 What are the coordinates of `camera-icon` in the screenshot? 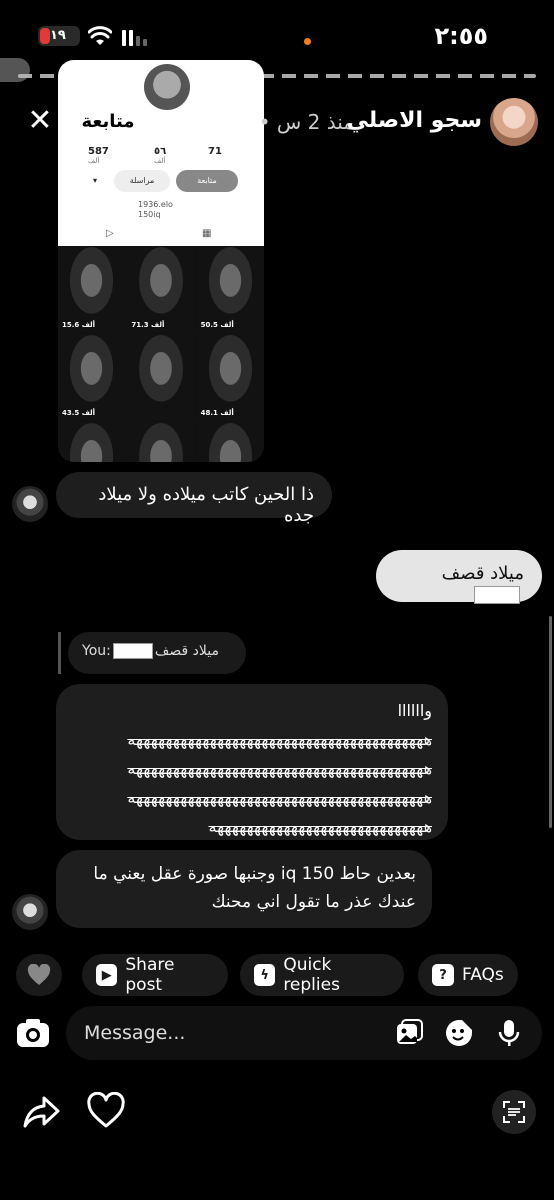 It's located at (33, 1033).